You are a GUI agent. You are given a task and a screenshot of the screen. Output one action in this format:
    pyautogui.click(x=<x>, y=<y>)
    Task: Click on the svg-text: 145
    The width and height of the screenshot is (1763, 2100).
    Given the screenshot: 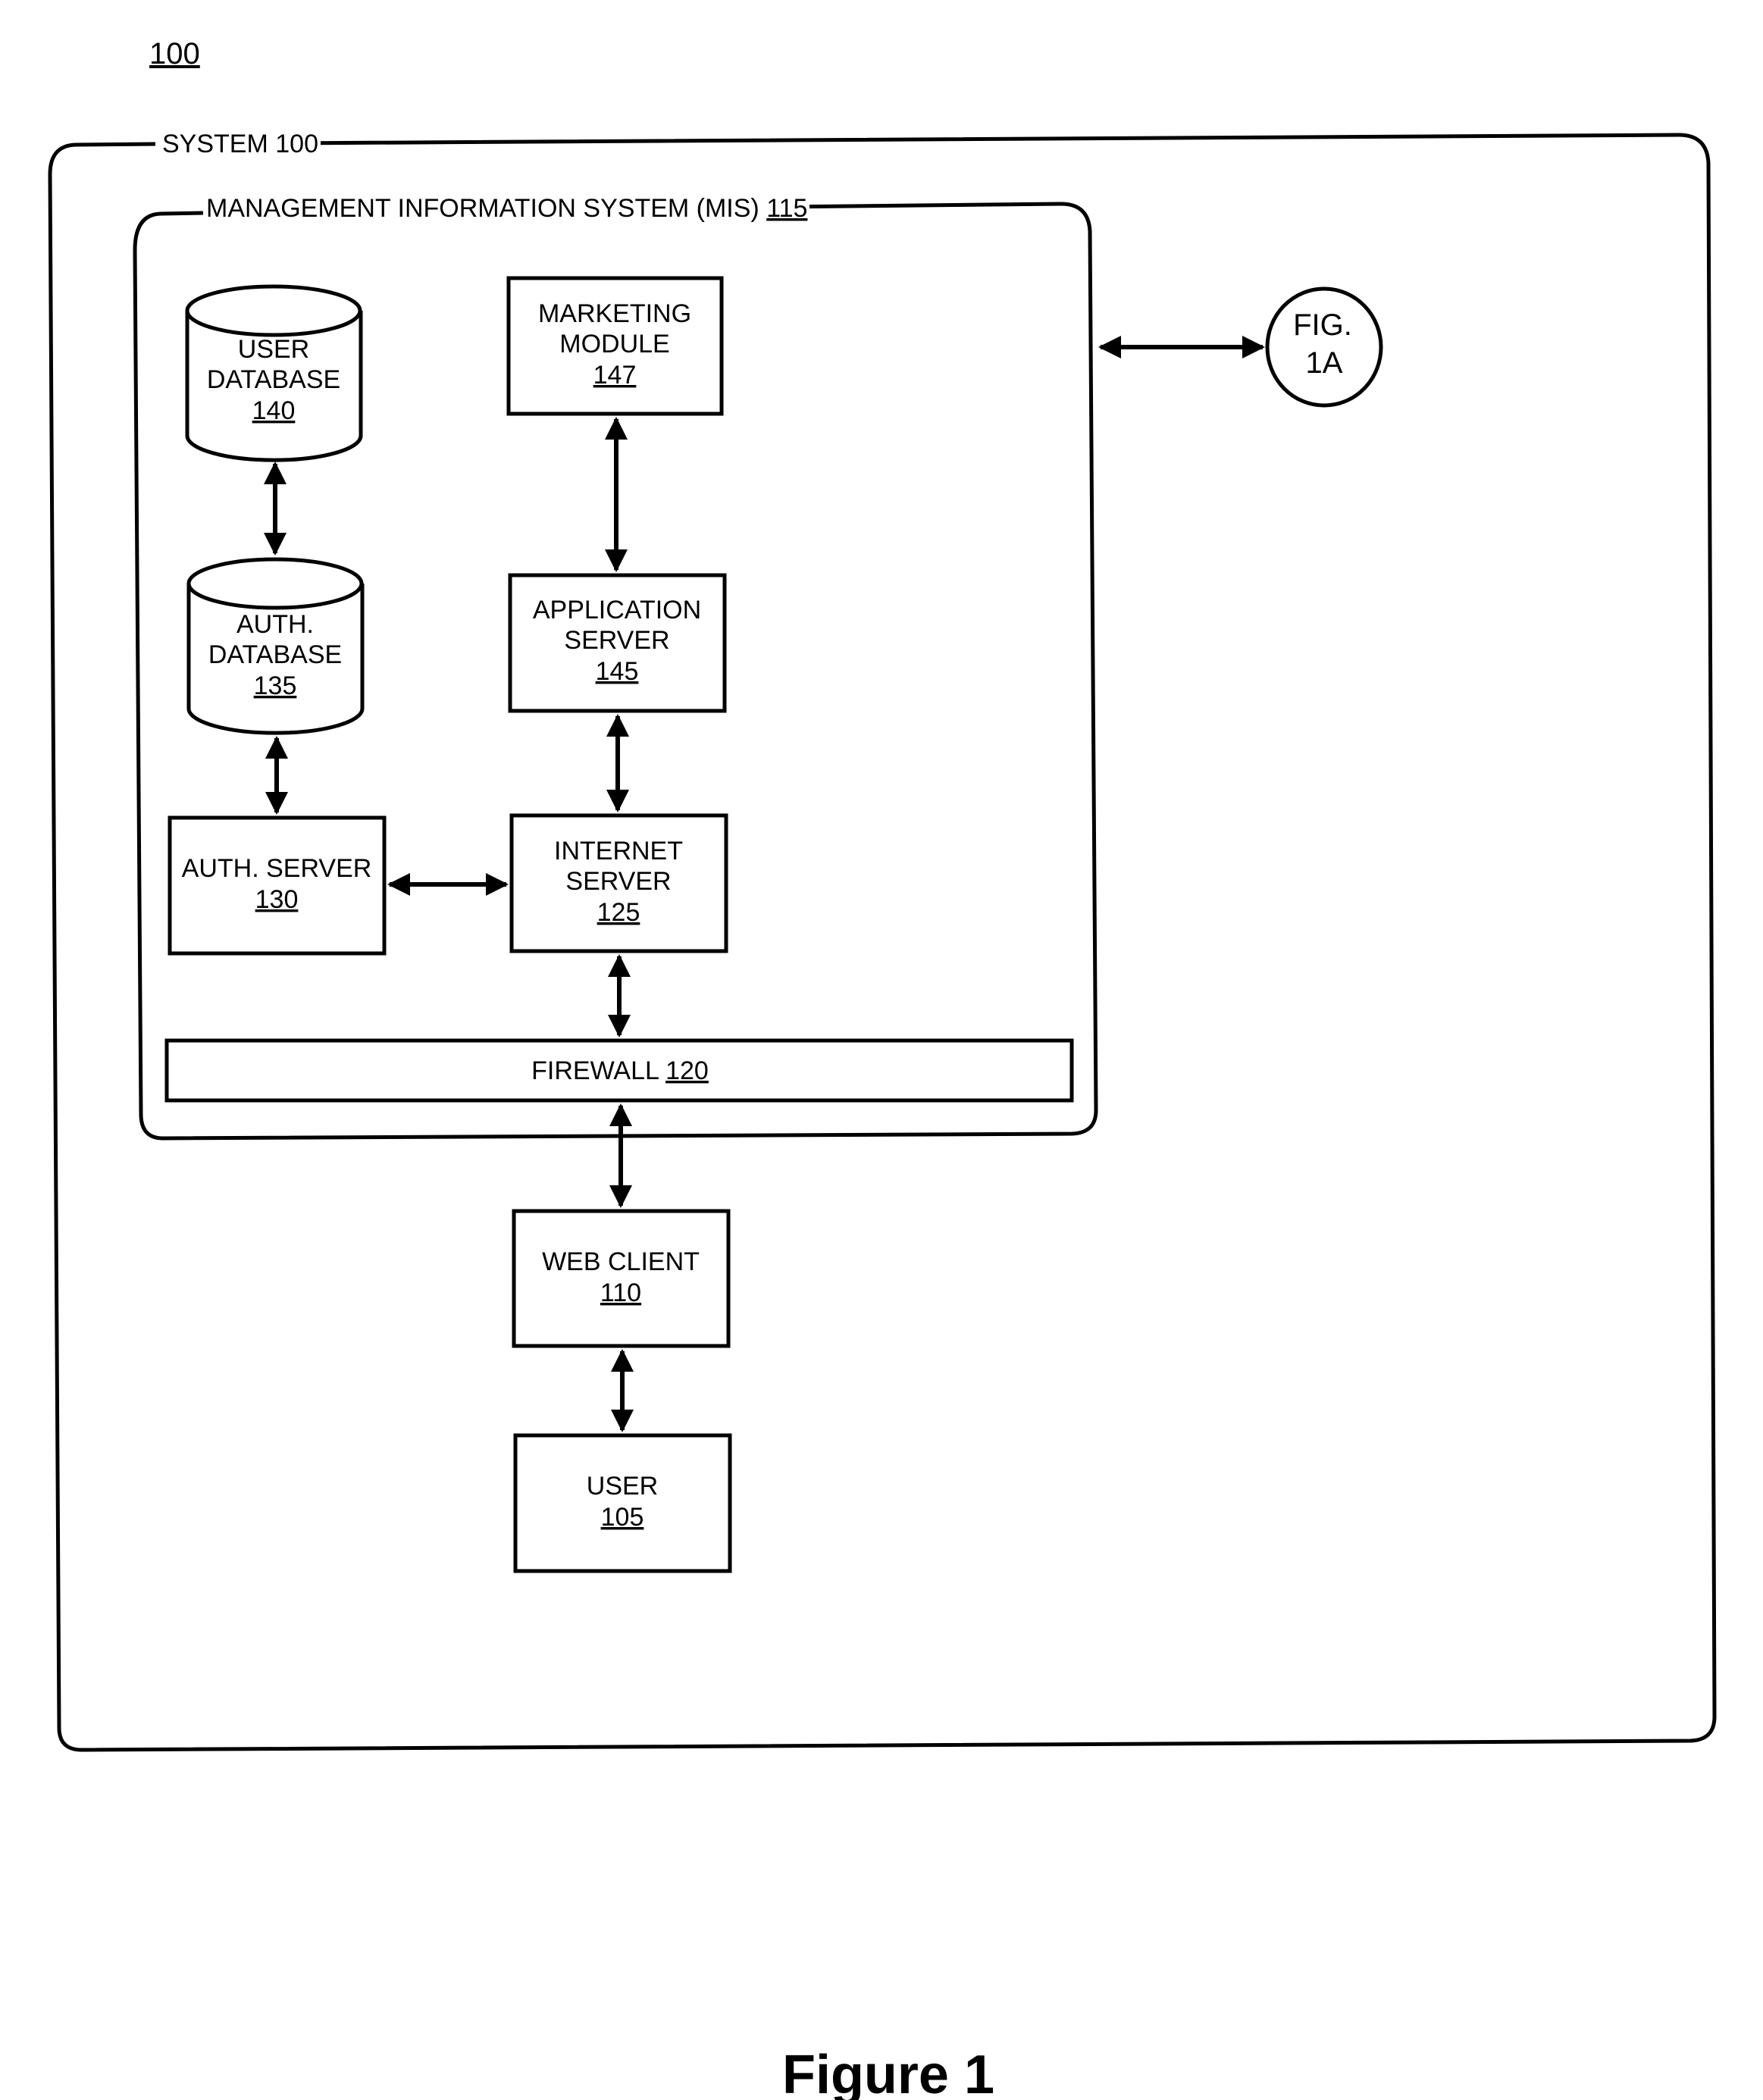 What is the action you would take?
    pyautogui.click(x=617, y=671)
    